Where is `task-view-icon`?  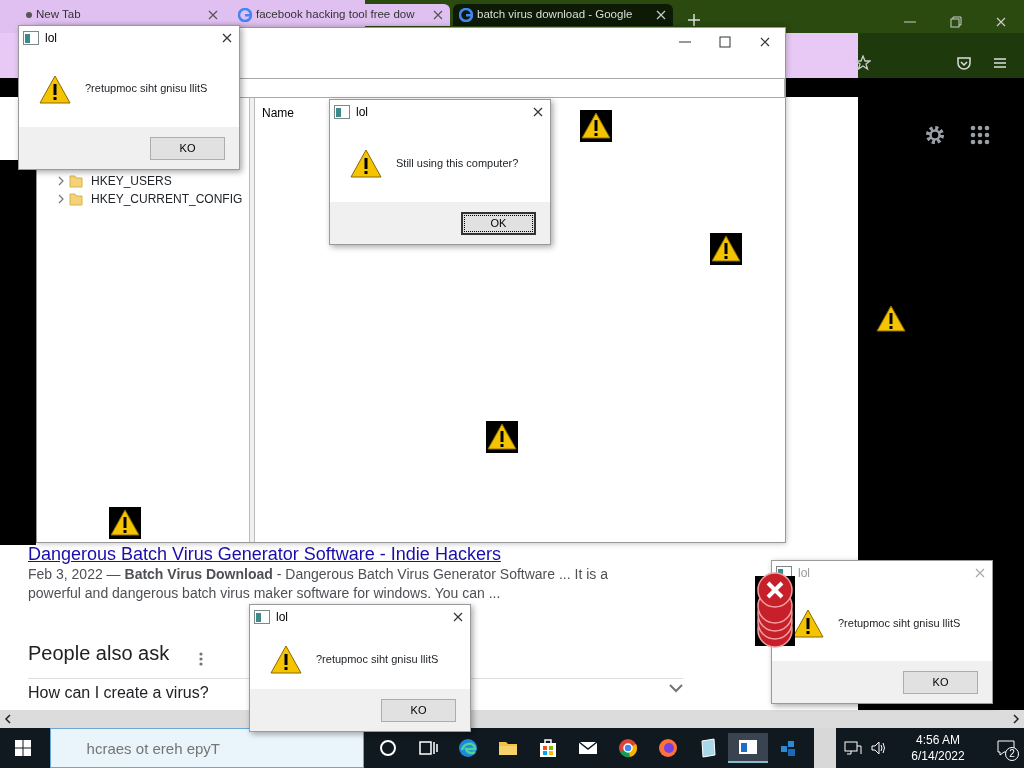
task-view-icon is located at coordinates (428, 748).